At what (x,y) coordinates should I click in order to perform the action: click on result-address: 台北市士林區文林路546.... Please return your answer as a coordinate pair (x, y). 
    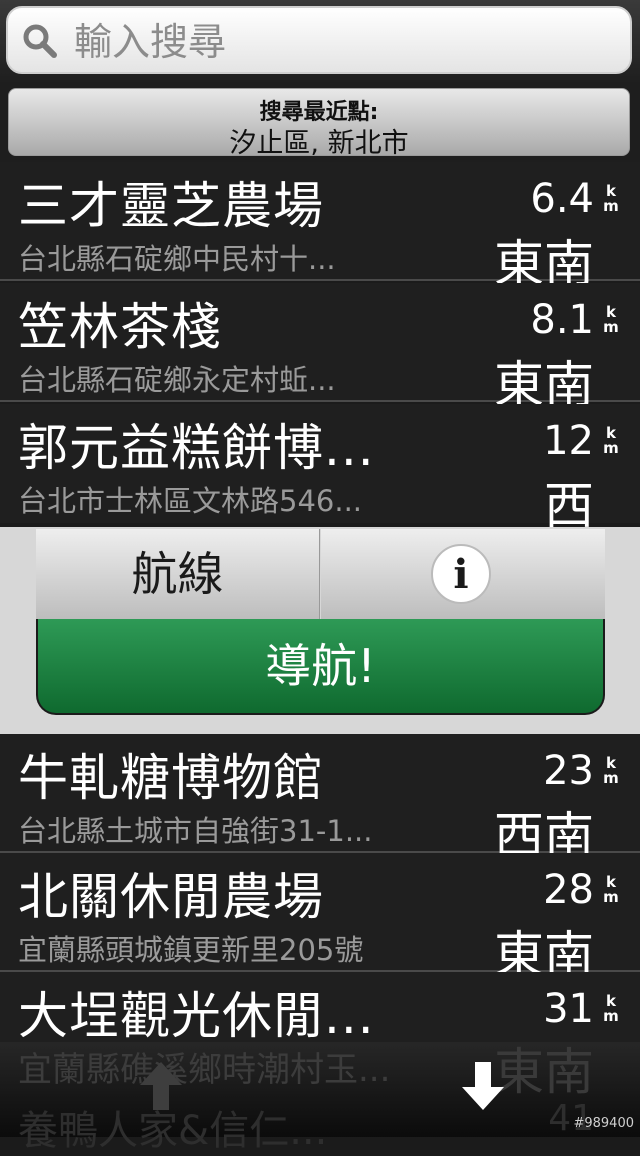
    Looking at the image, I should click on (190, 501).